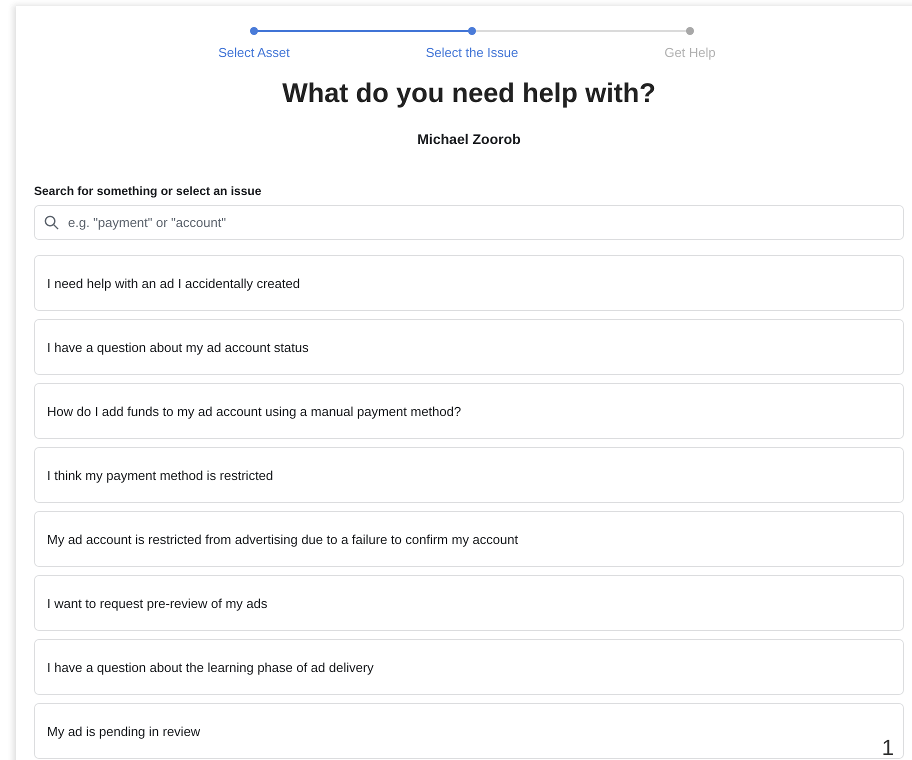 This screenshot has height=760, width=912. What do you see at coordinates (469, 93) in the screenshot?
I see `page-title: What do you need help with?` at bounding box center [469, 93].